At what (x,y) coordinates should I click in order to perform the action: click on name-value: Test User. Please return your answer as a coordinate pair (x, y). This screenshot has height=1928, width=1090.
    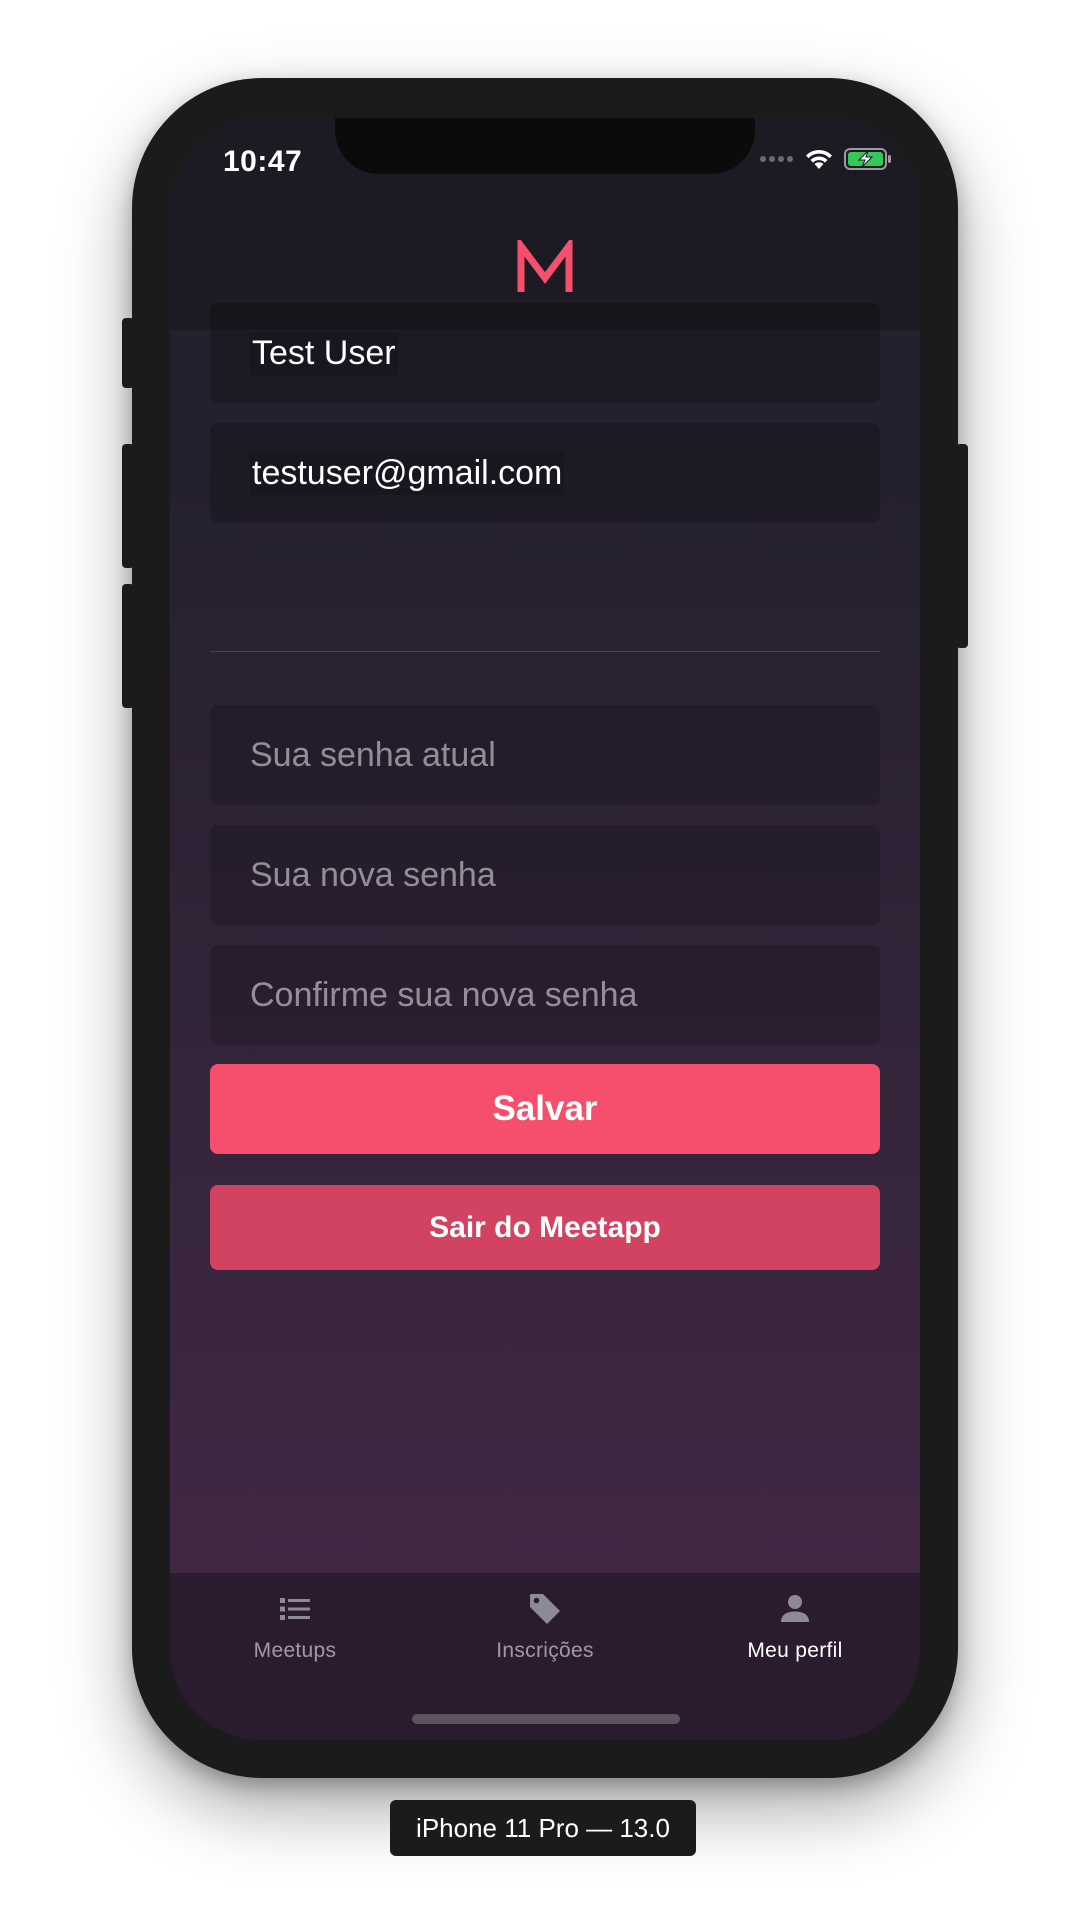
    Looking at the image, I should click on (324, 353).